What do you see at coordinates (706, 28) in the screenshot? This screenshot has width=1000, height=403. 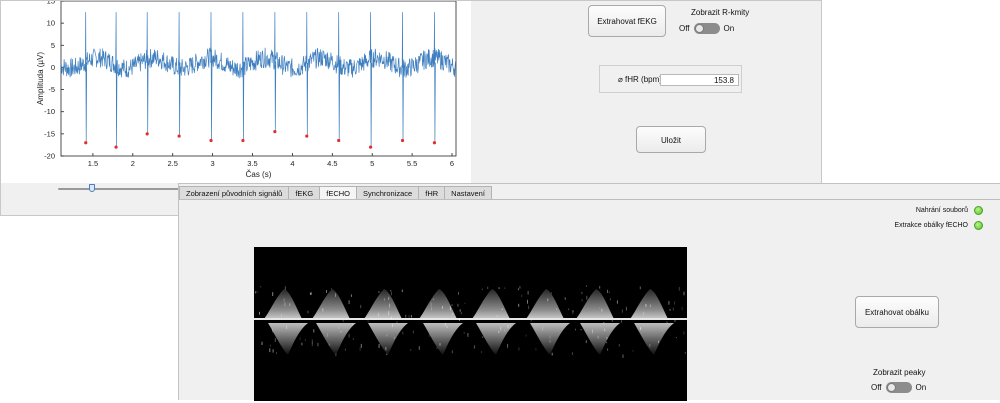 I see `r-peaks-toggle` at bounding box center [706, 28].